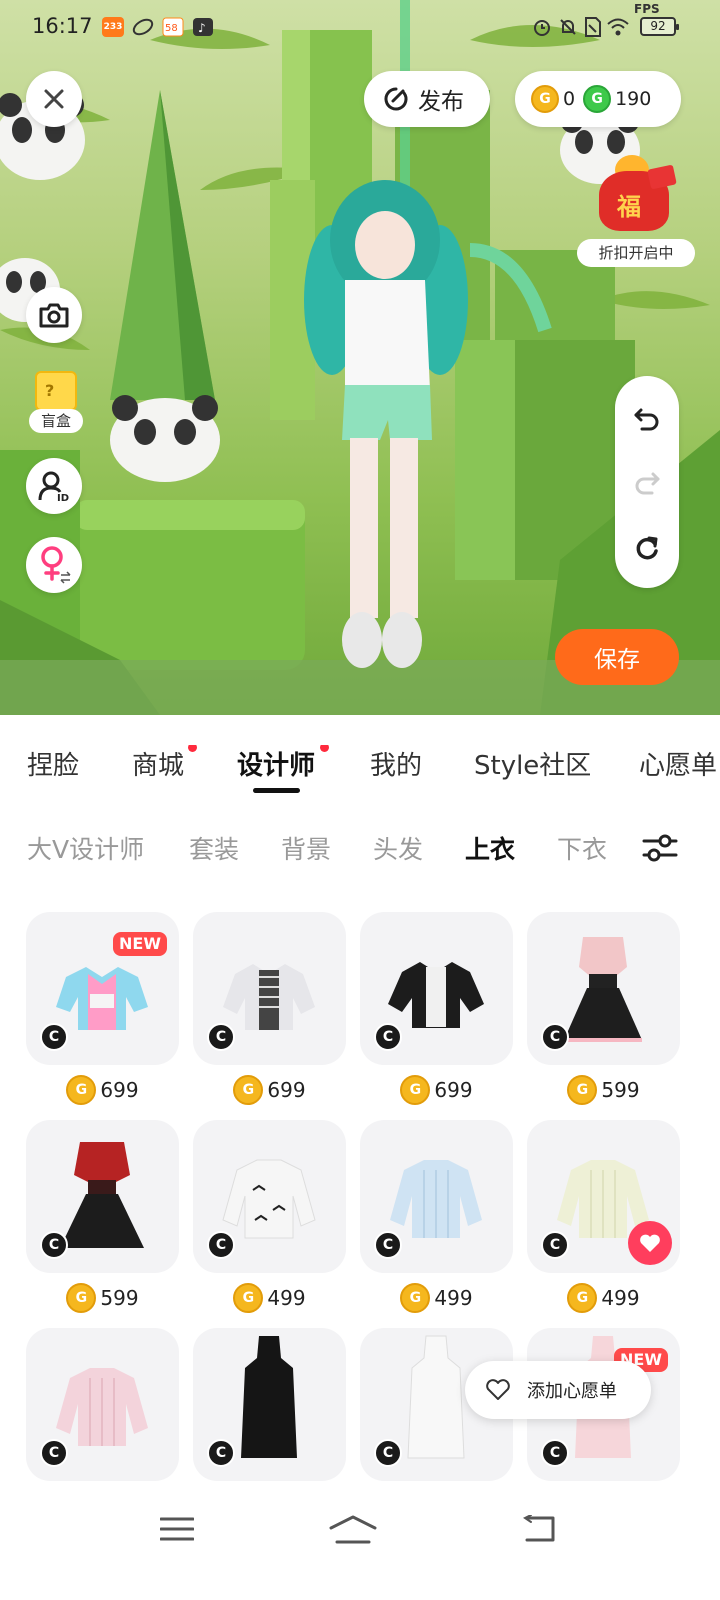 This screenshot has height=1600, width=720. What do you see at coordinates (56, 421) in the screenshot?
I see `mystery-box-label: 盲盒` at bounding box center [56, 421].